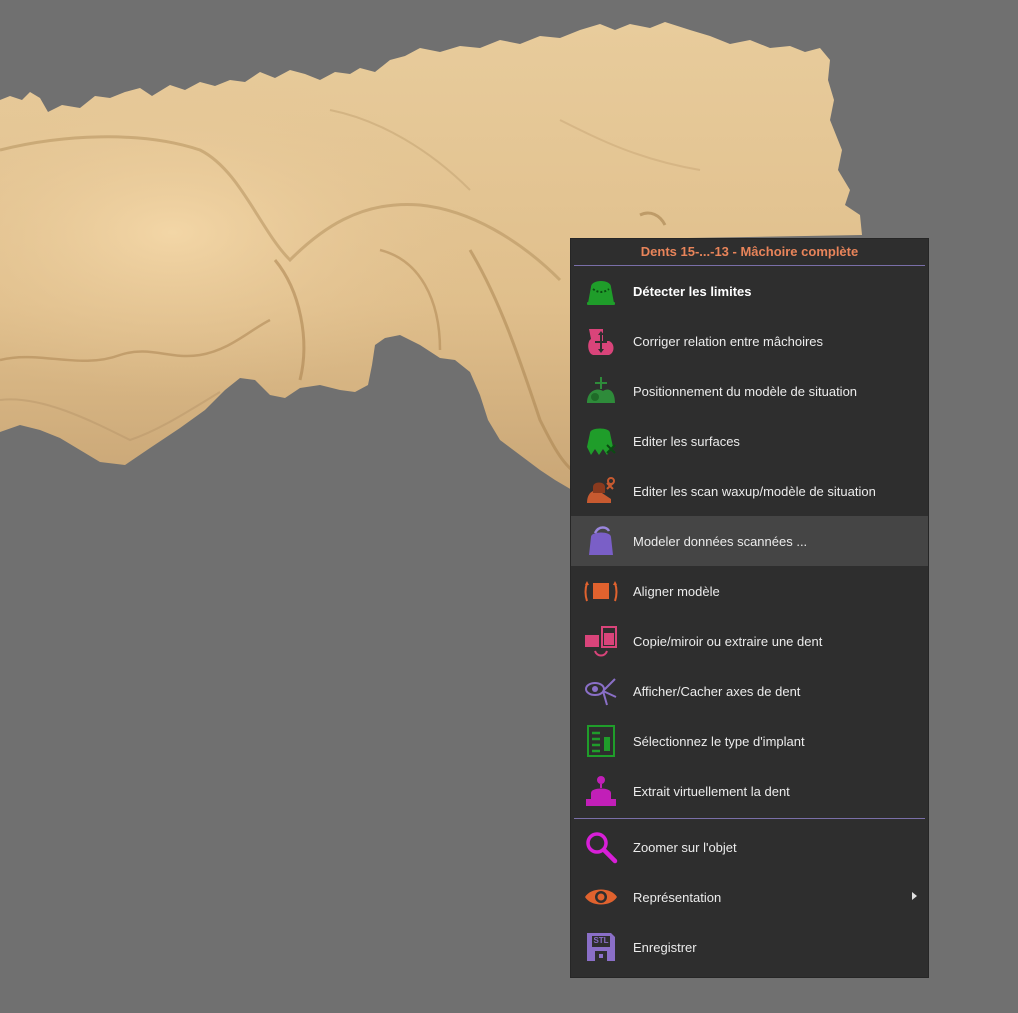 The width and height of the screenshot is (1018, 1013). I want to click on menu-item-label: Positionnement du modèle de situation, so click(745, 391).